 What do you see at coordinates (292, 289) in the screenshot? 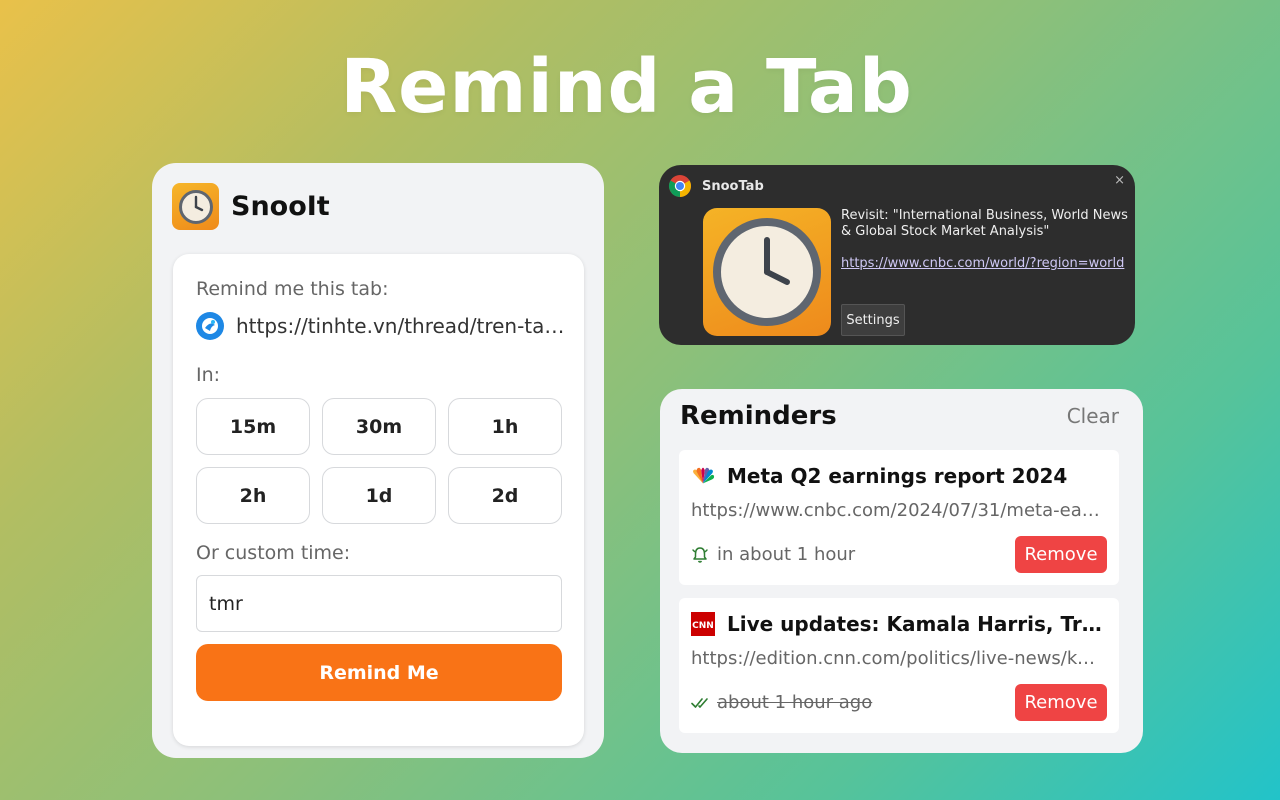
I see `remind-label: Remind me this tab:` at bounding box center [292, 289].